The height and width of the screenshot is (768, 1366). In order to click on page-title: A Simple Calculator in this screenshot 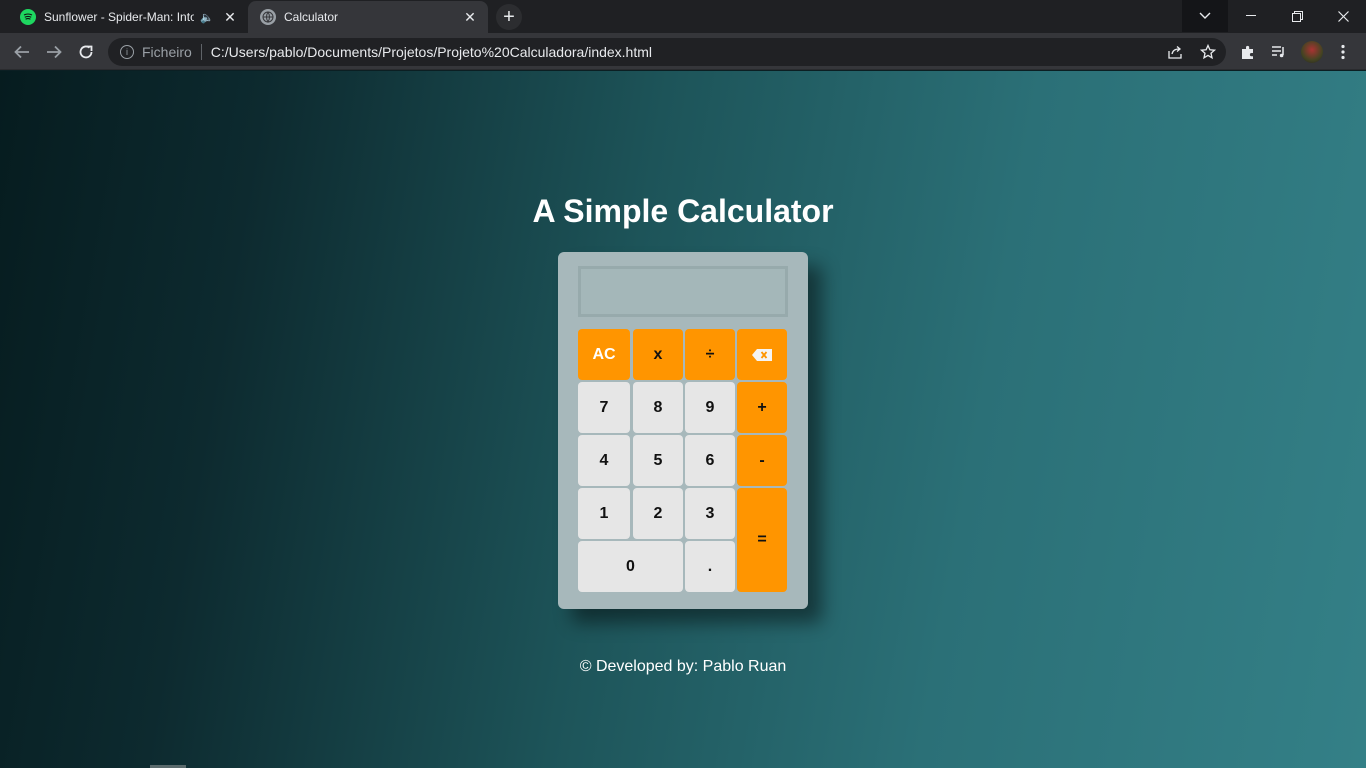, I will do `click(683, 211)`.